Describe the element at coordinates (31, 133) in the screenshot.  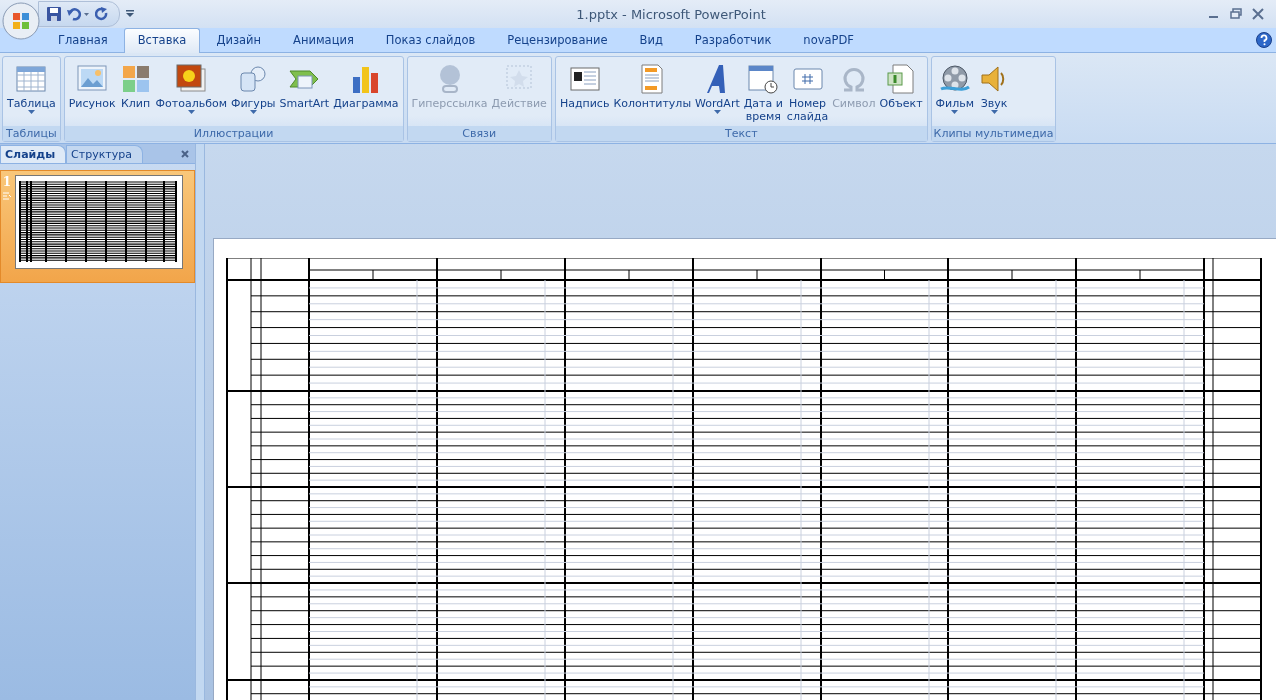
I see `group-title: Таблицы` at that location.